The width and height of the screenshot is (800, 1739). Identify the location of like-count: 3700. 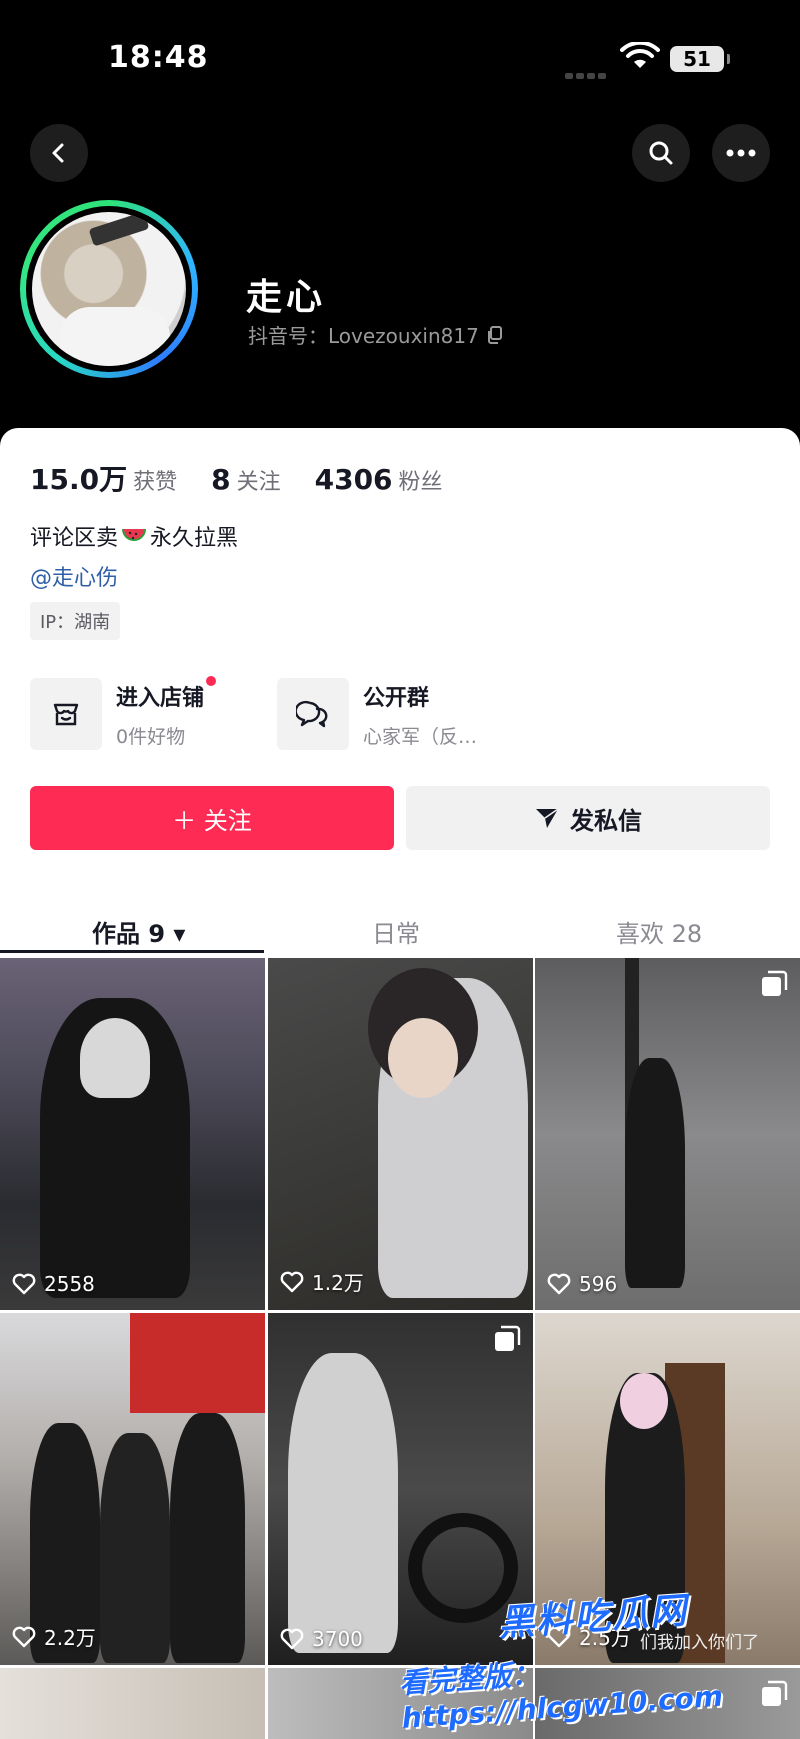
(321, 1639).